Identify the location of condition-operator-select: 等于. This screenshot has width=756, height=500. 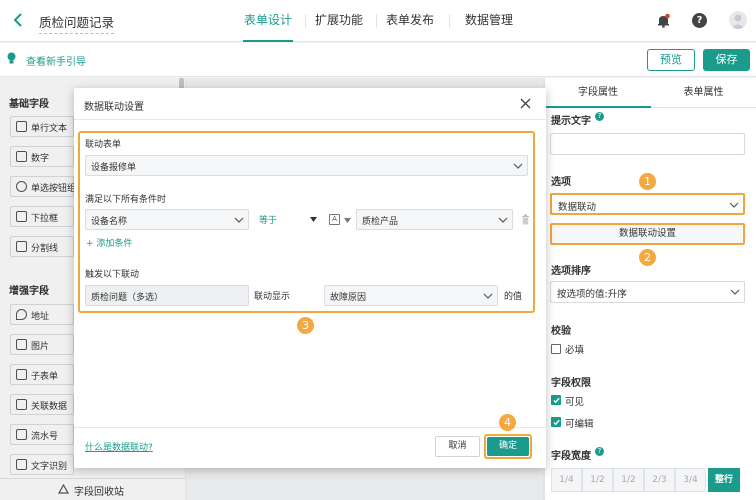
(291, 219).